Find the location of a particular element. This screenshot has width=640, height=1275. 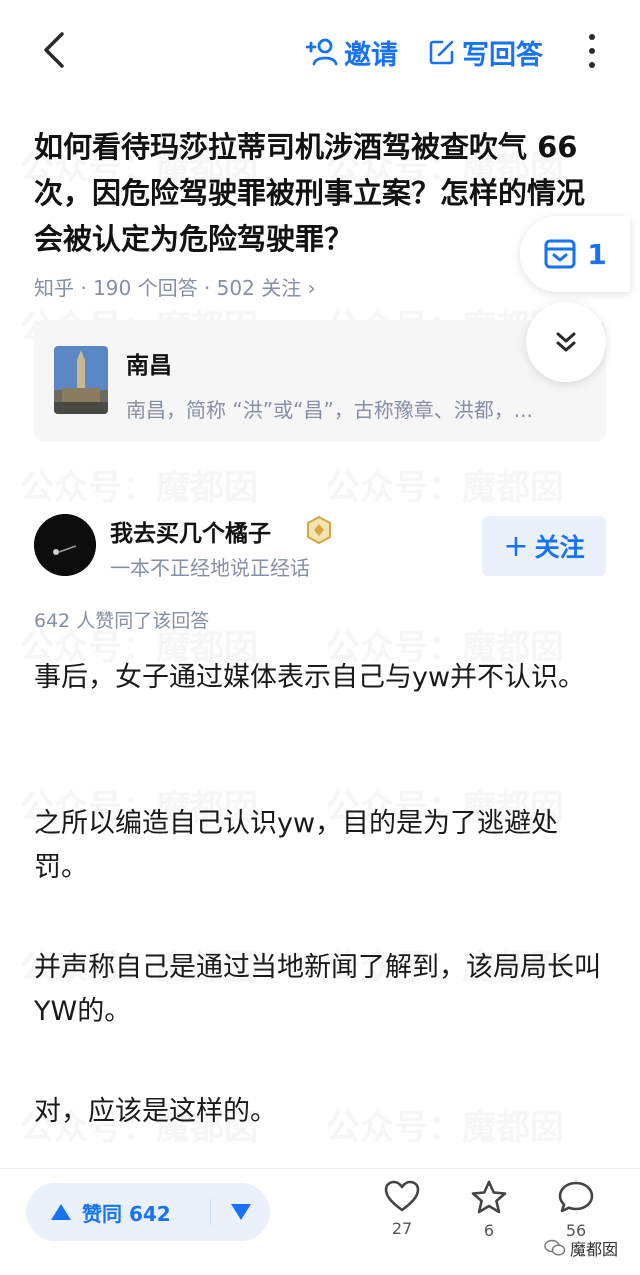

follow-button: + 关注 is located at coordinates (544, 546).